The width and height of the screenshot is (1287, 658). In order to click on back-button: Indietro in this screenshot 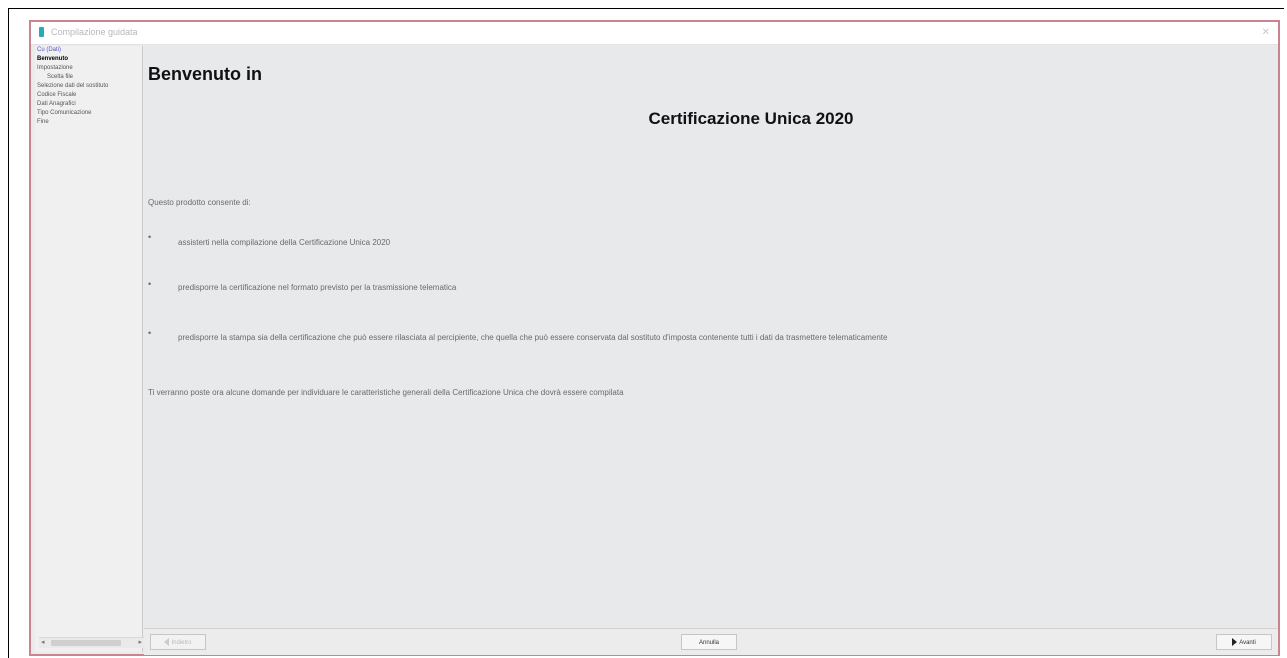, I will do `click(178, 642)`.